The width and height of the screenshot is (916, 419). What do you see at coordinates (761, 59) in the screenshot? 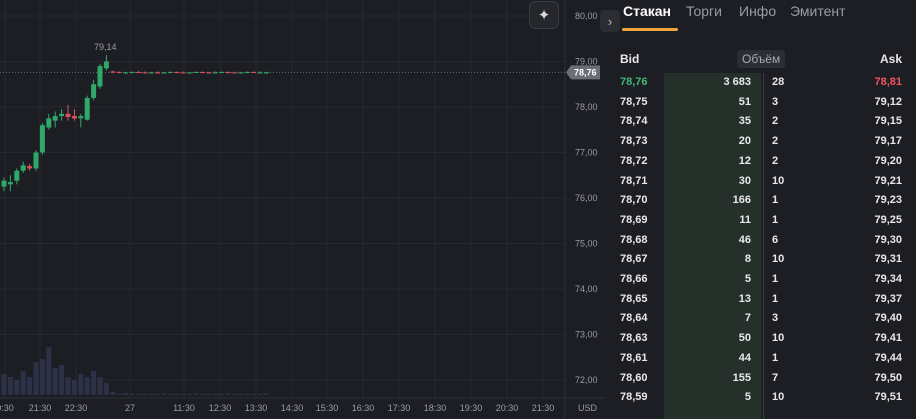
I see `volume-header: Объём` at bounding box center [761, 59].